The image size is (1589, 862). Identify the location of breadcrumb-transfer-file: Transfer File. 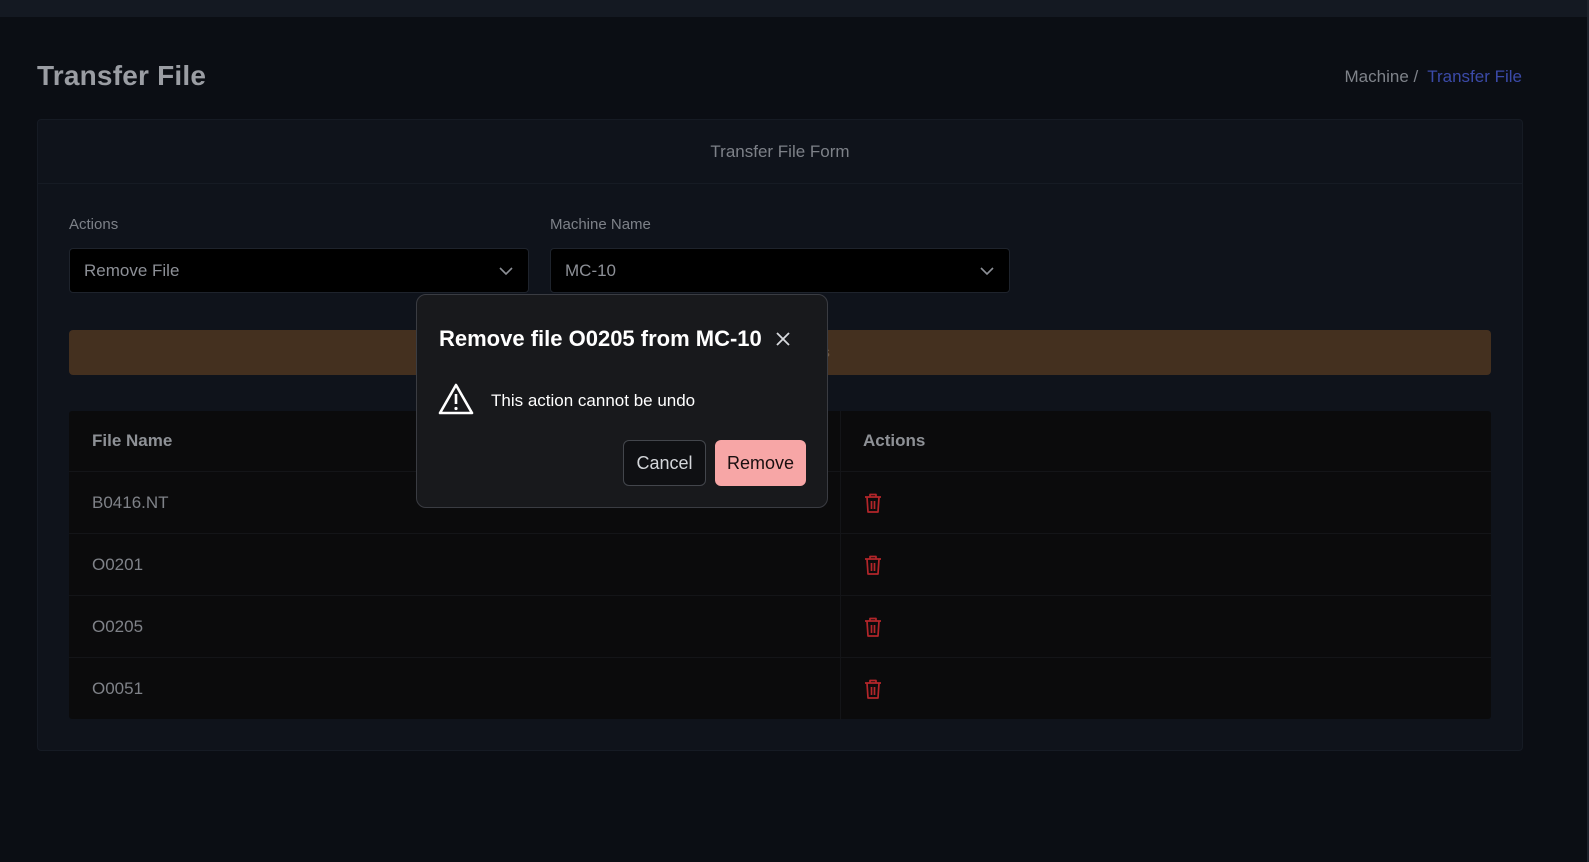
(1474, 77).